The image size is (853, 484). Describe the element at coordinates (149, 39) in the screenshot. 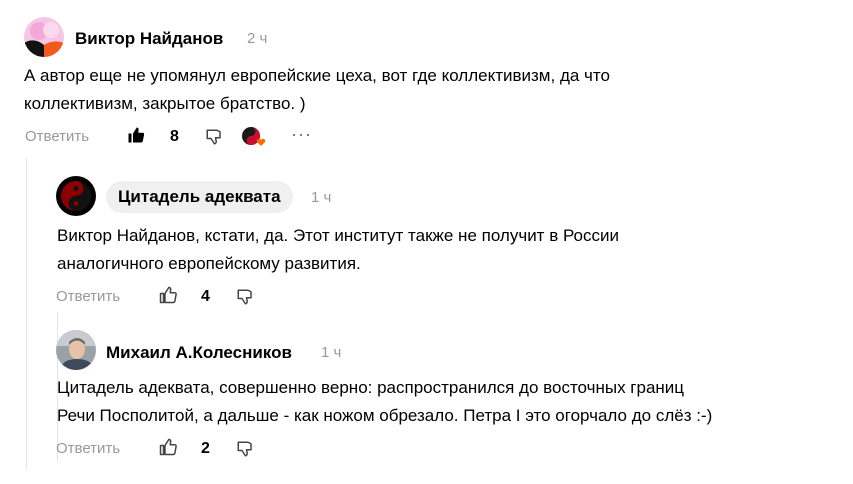

I see `author-name: Виктор Найданов` at that location.